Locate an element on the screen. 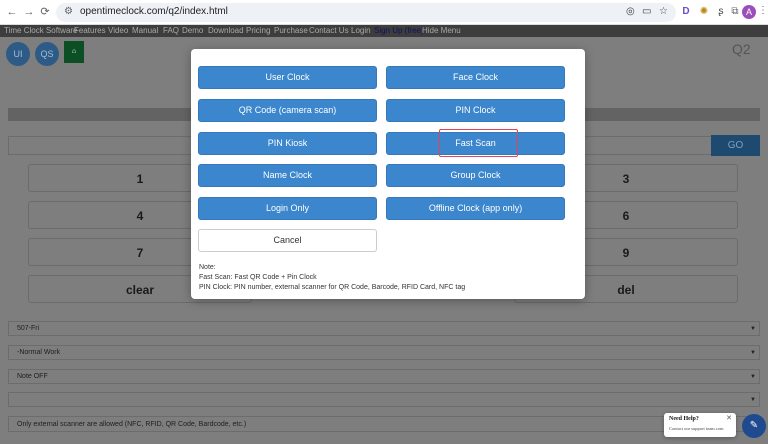  extra-select: ▼ is located at coordinates (384, 399).